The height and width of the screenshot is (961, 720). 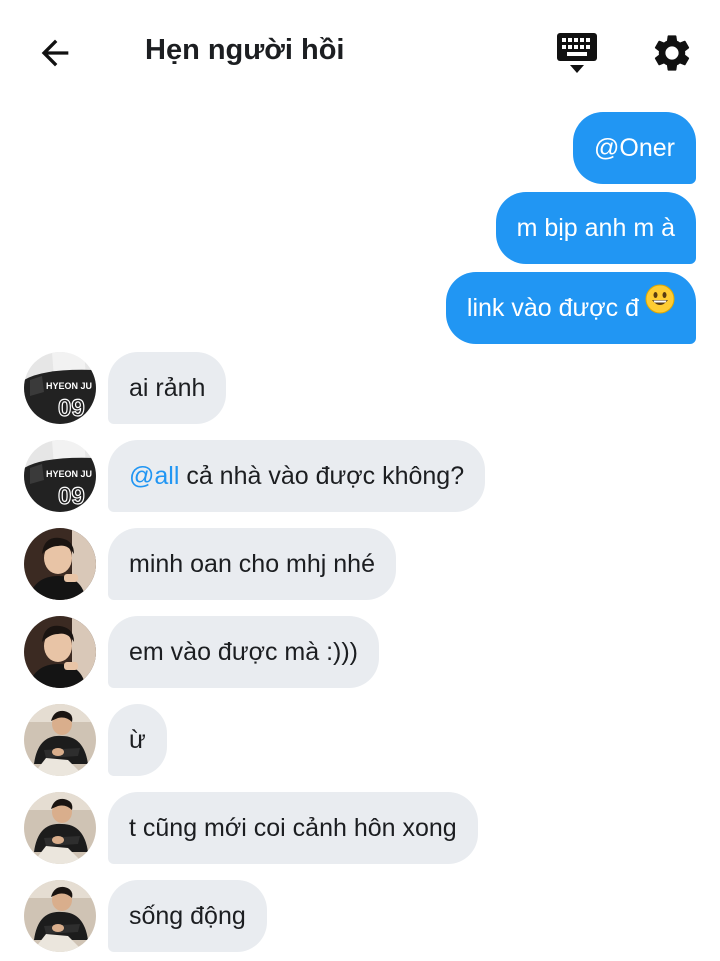 What do you see at coordinates (245, 50) in the screenshot?
I see `chat-title: Hẹn người hồi` at bounding box center [245, 50].